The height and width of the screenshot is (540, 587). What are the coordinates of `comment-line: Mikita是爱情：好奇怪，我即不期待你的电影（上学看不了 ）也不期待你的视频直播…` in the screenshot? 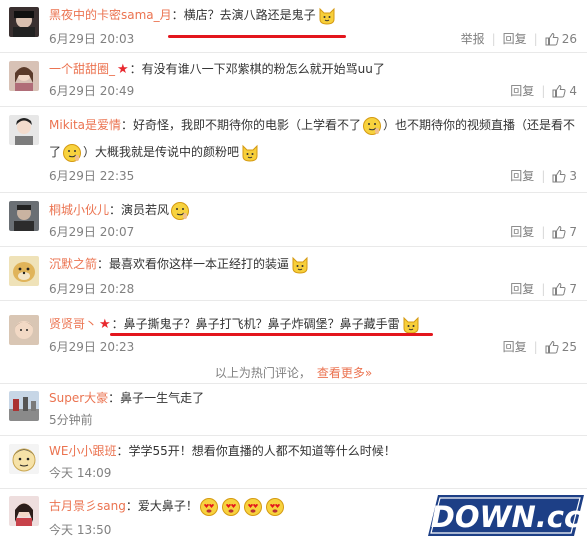 It's located at (315, 139).